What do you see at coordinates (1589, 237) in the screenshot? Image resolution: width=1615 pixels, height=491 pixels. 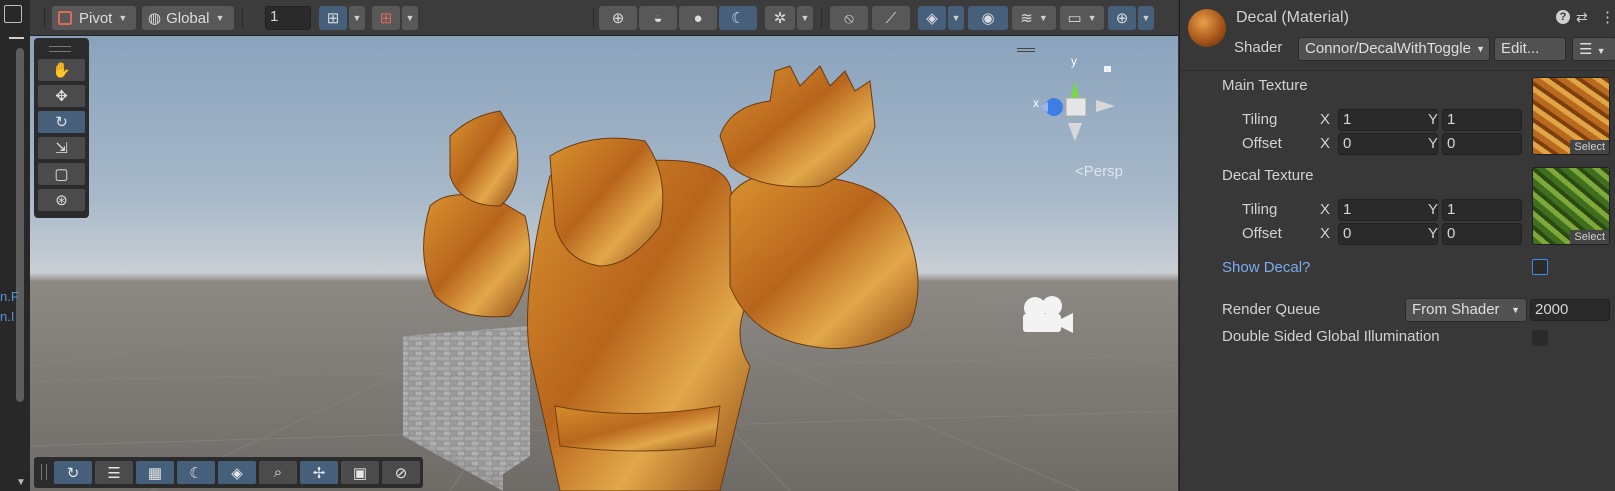 I see `decal-texture-select: Select` at bounding box center [1589, 237].